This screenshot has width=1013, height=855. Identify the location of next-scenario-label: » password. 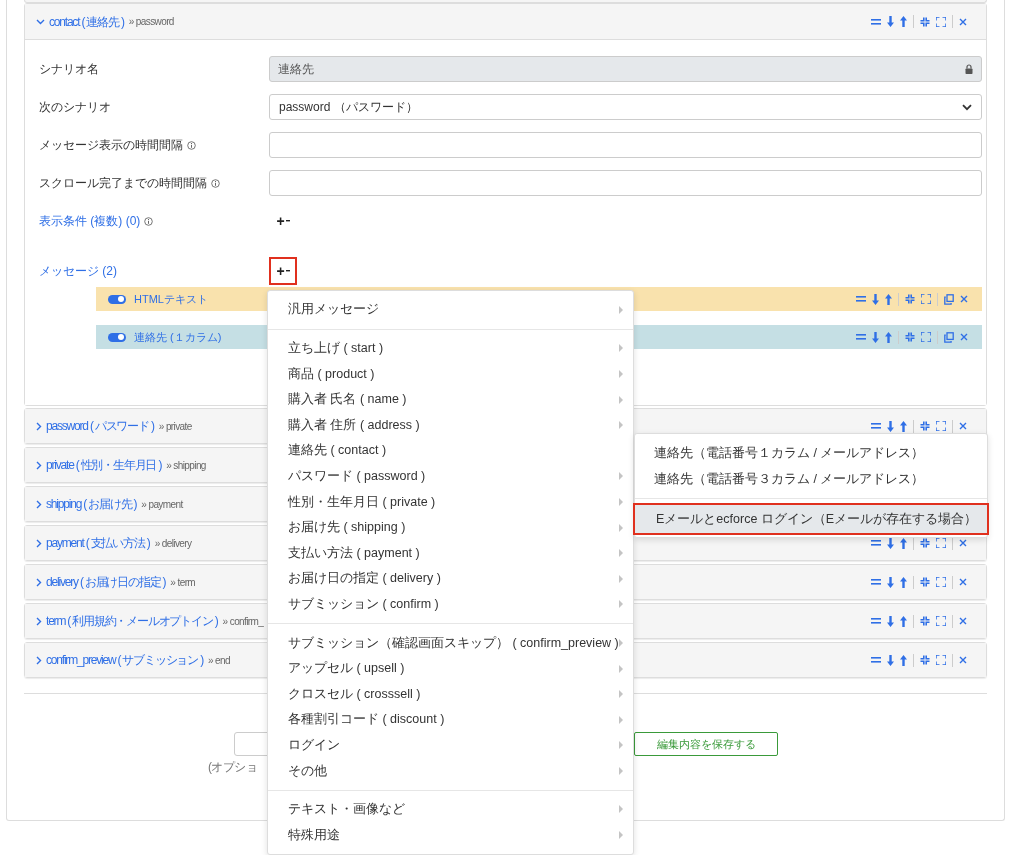
(151, 22).